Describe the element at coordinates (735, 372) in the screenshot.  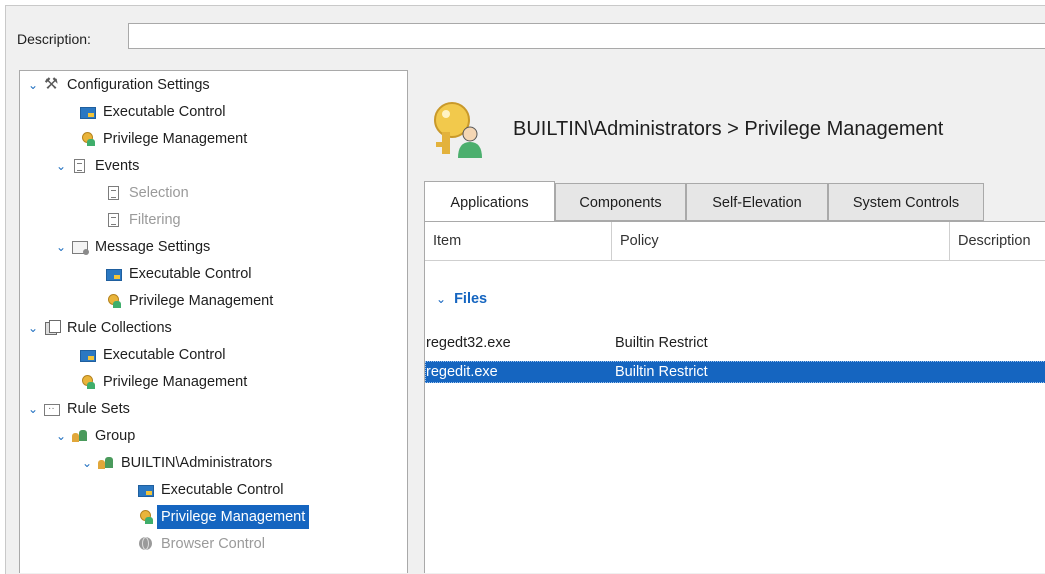
I see `table-row-selected: regedit.exe Builtin Restrict` at that location.